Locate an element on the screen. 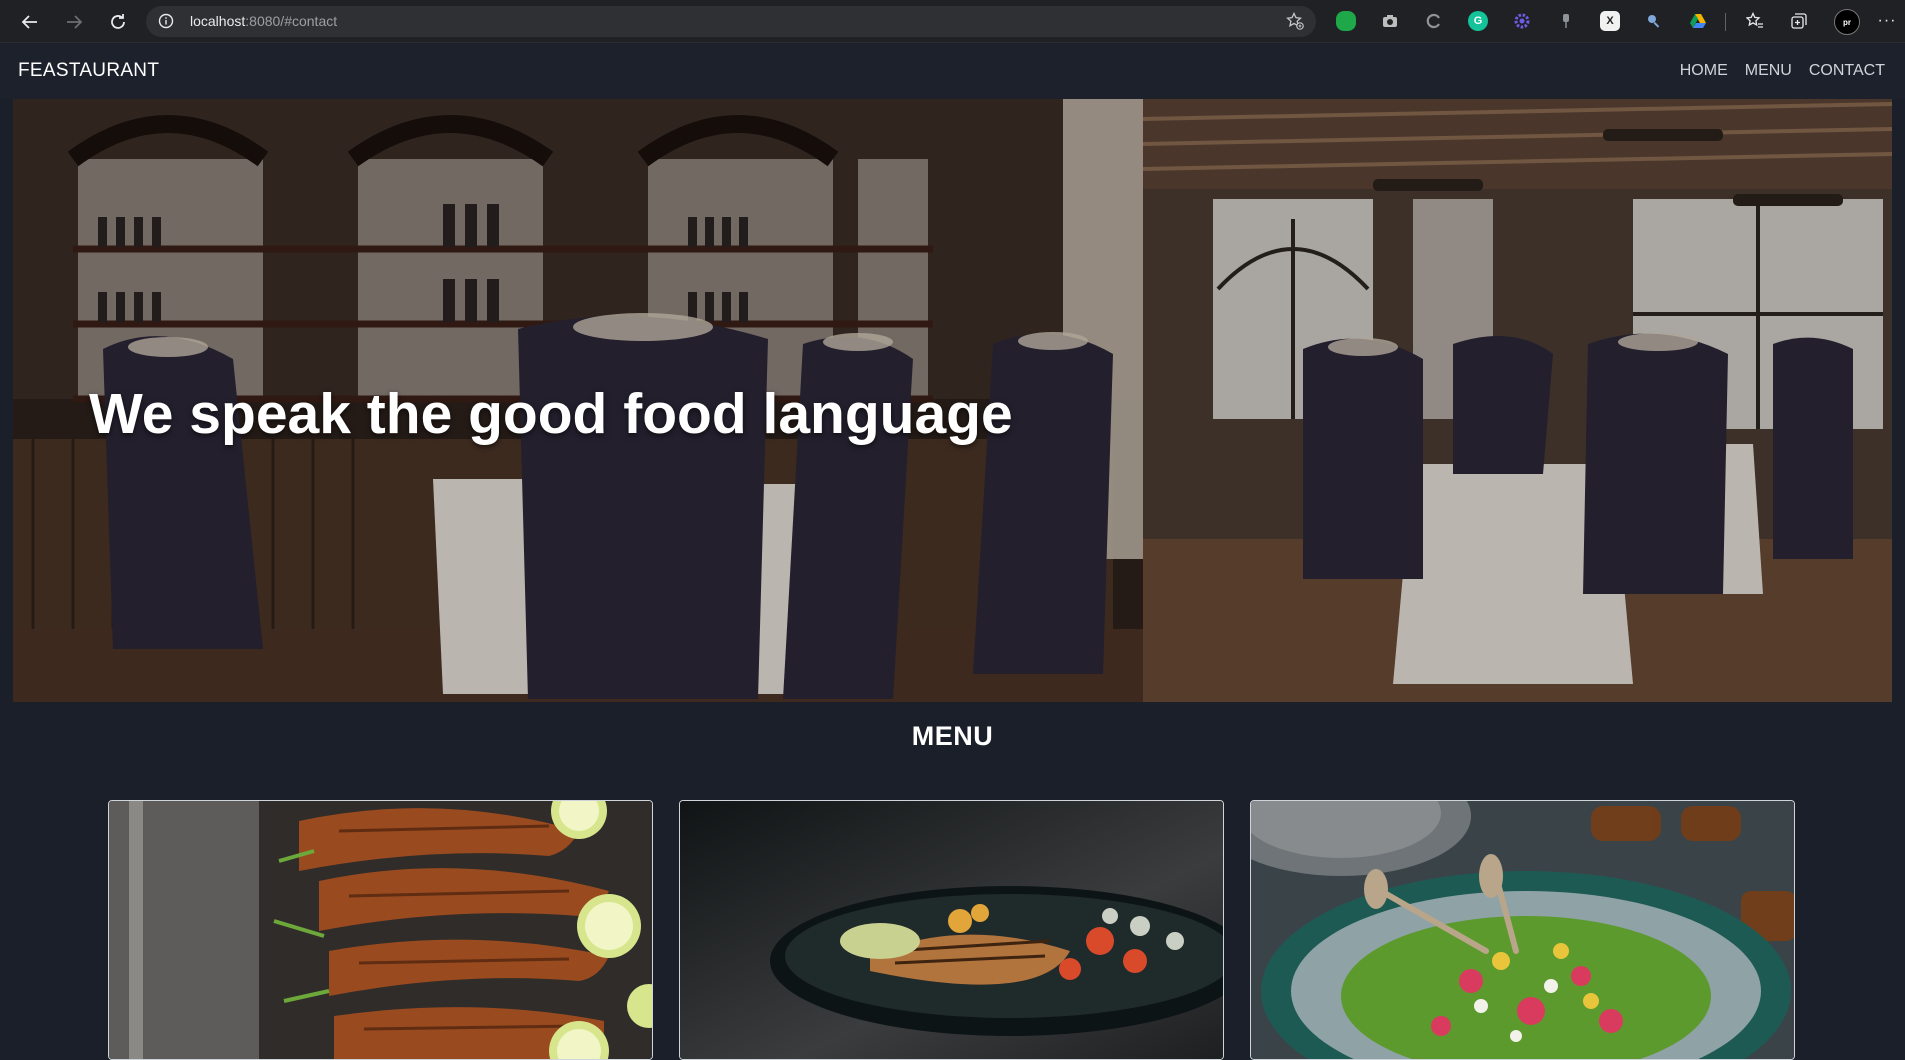 This screenshot has height=1060, width=1905. search-extension-icon is located at coordinates (1654, 21).